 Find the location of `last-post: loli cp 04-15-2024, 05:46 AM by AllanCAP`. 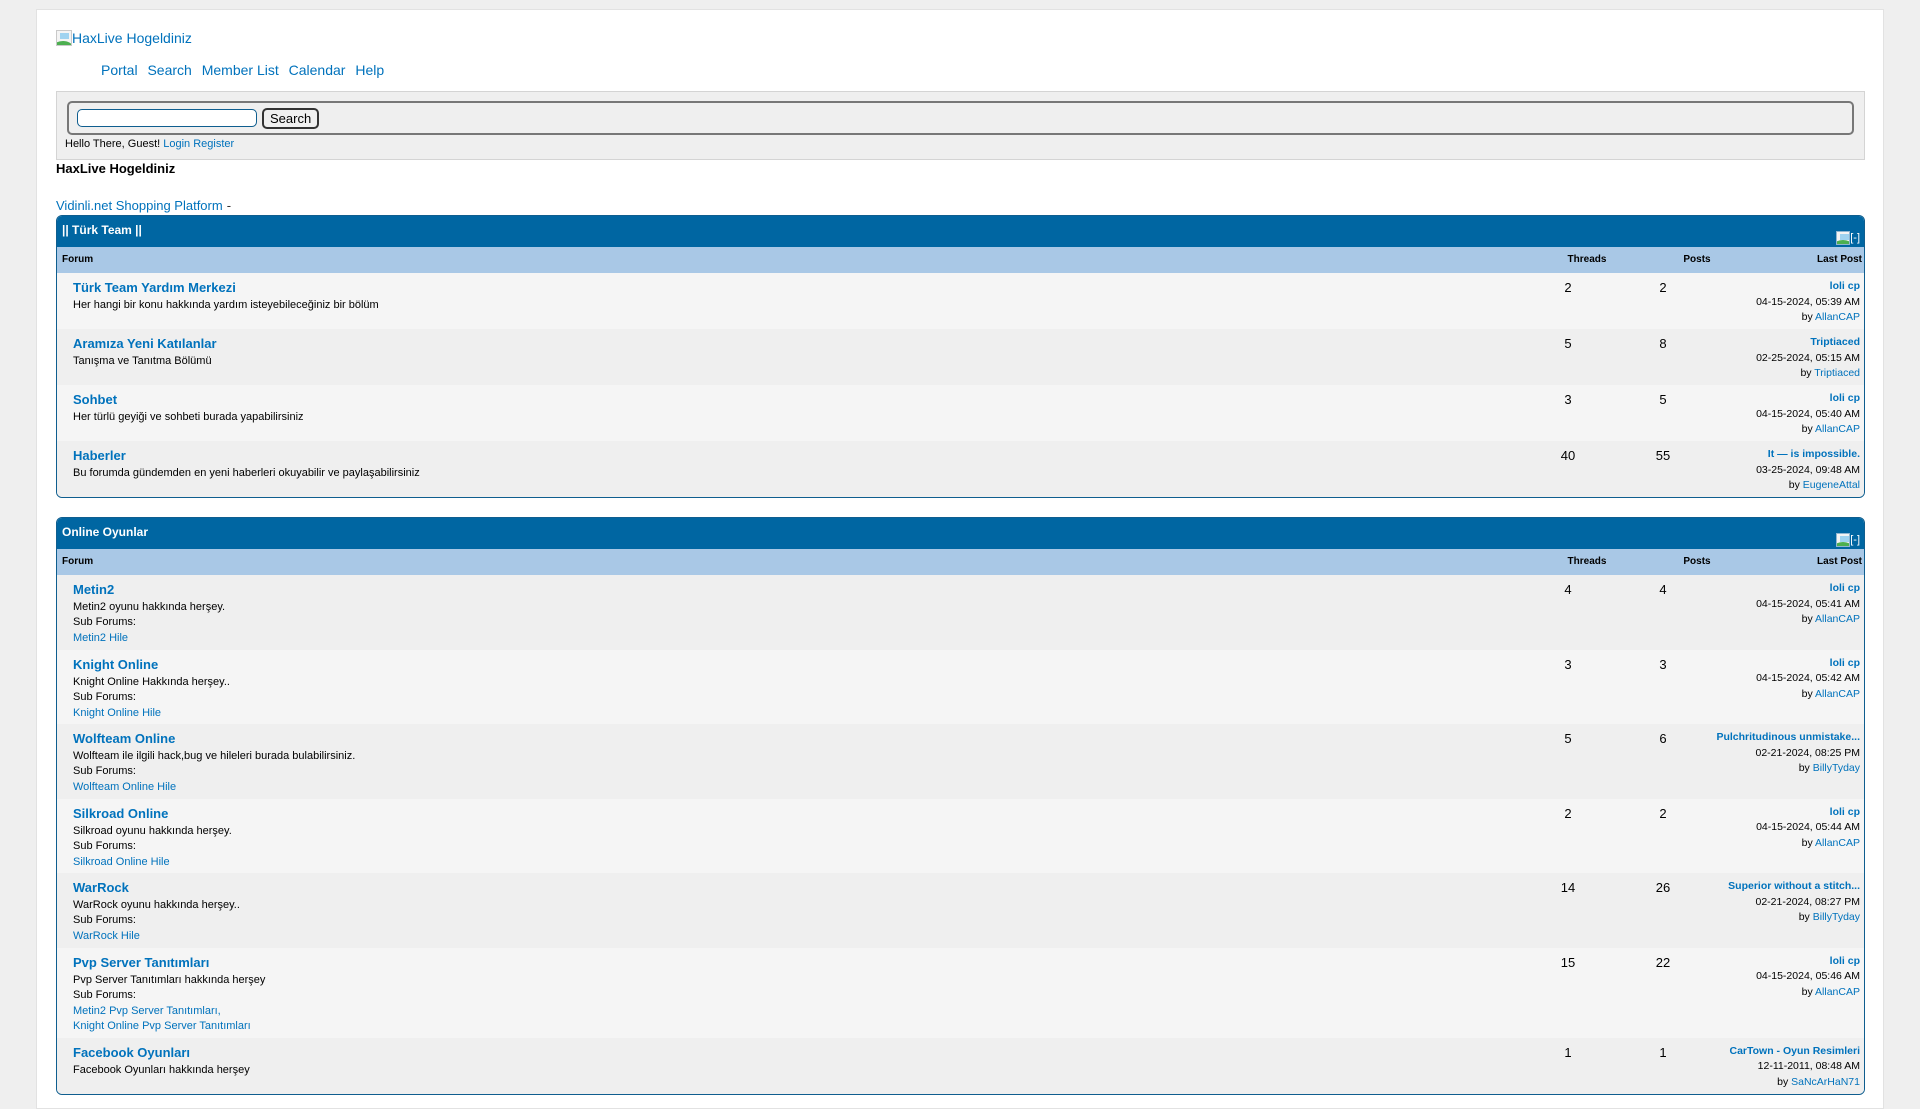

last-post: loli cp 04-15-2024, 05:46 AM by AllanCAP is located at coordinates (1808, 977).